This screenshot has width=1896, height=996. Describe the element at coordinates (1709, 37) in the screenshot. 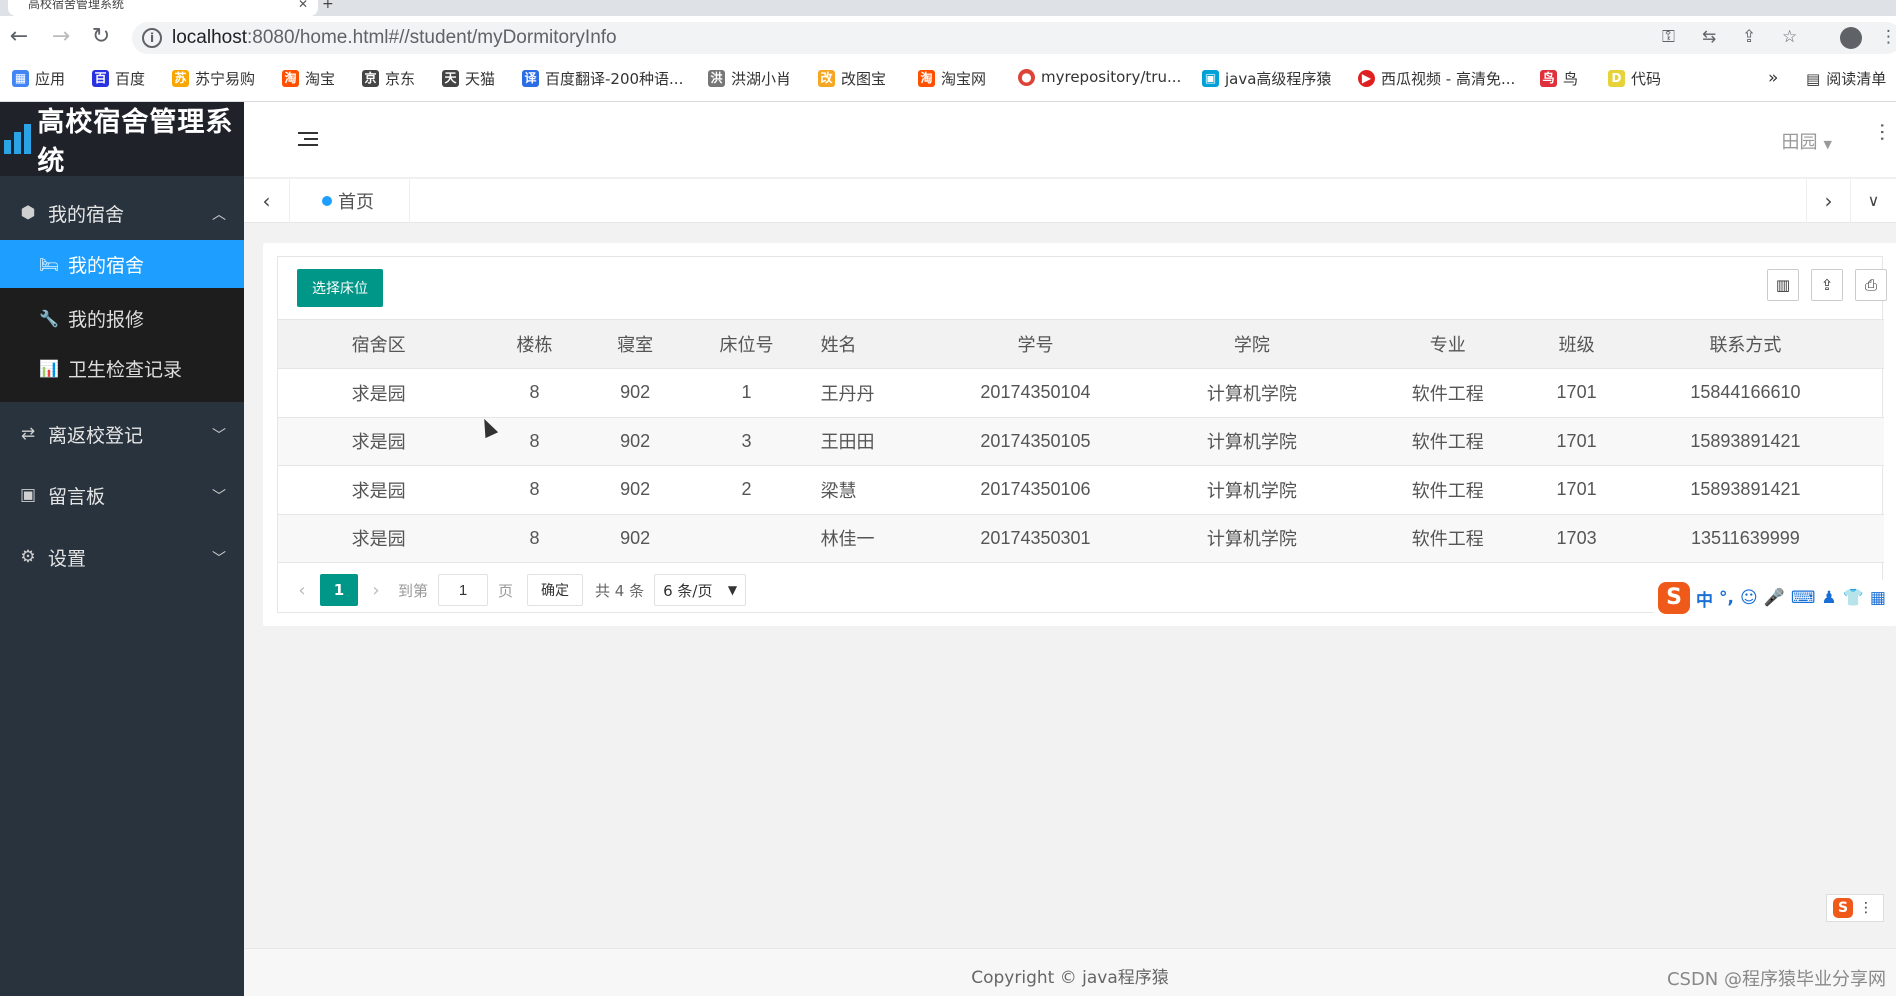

I see `translate-icon: ⇆` at that location.